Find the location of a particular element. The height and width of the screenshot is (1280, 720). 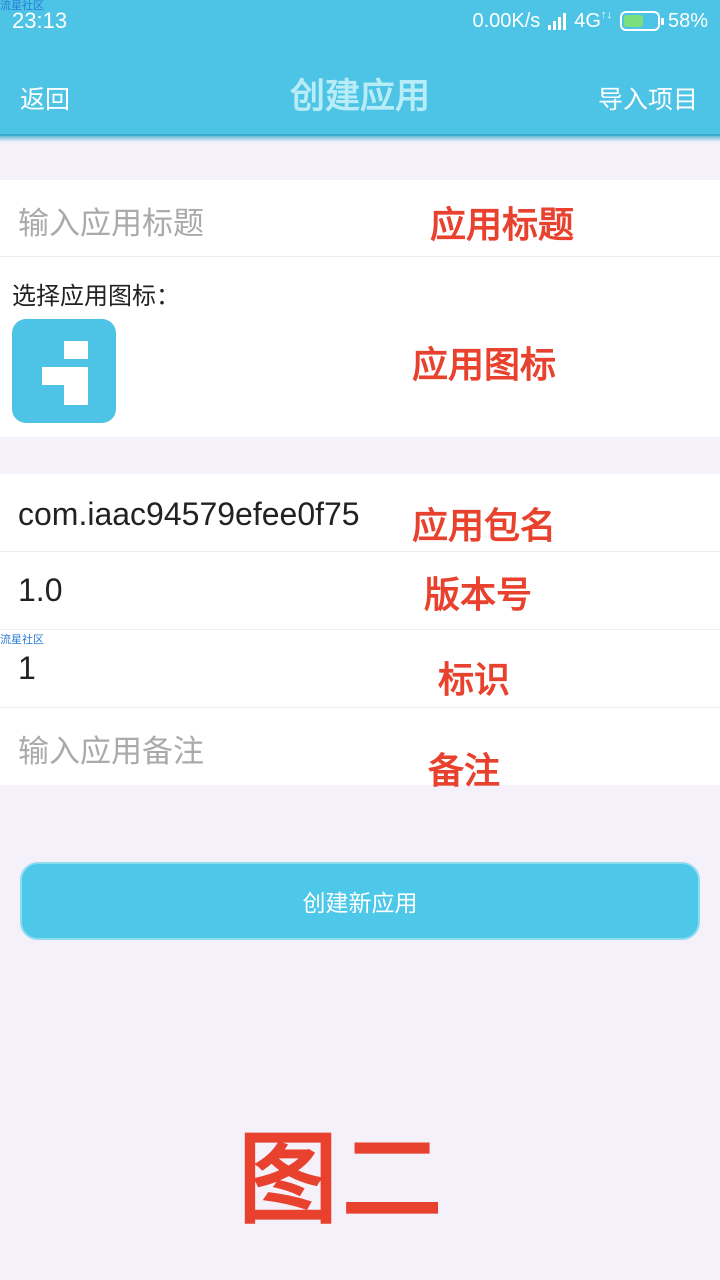

version-field: 1.0 is located at coordinates (360, 591).